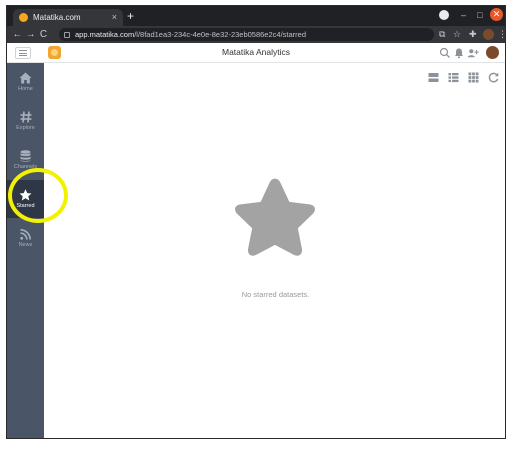 The height and width of the screenshot is (454, 512). Describe the element at coordinates (130, 16) in the screenshot. I see `new-tab-button: +` at that location.